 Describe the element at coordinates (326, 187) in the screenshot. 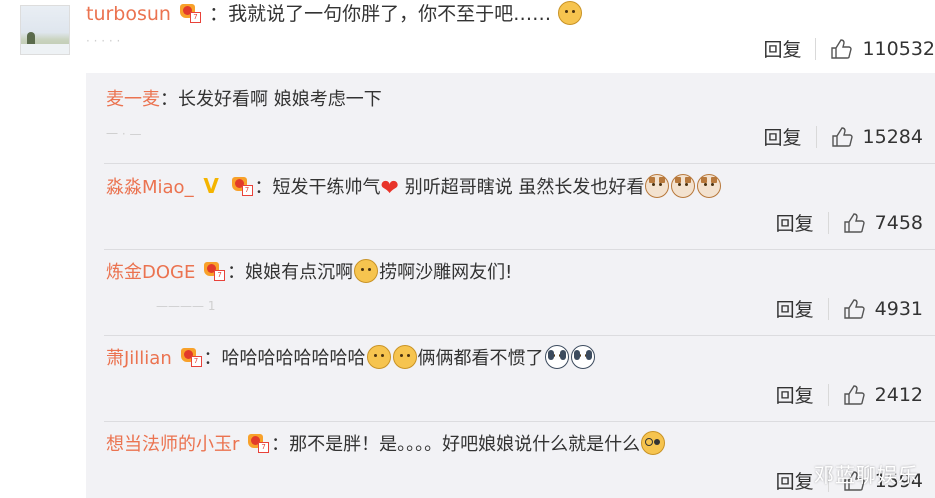

I see `reply-text: 短发干练帅气` at that location.